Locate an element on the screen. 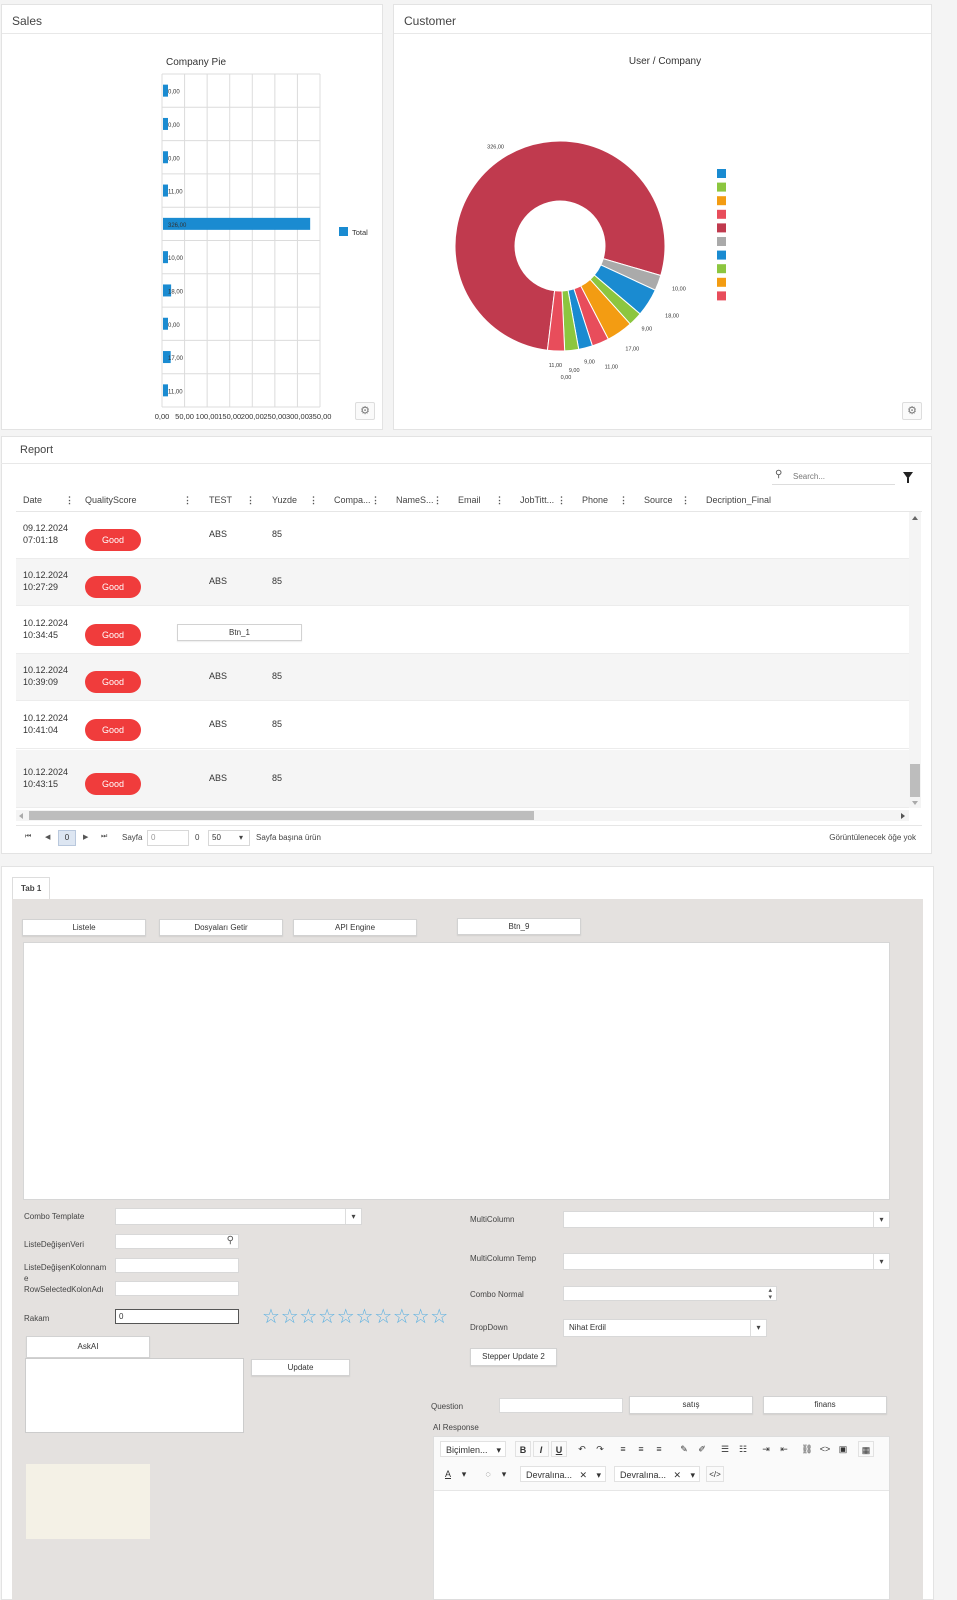  source-code-icon: </> is located at coordinates (715, 1474).